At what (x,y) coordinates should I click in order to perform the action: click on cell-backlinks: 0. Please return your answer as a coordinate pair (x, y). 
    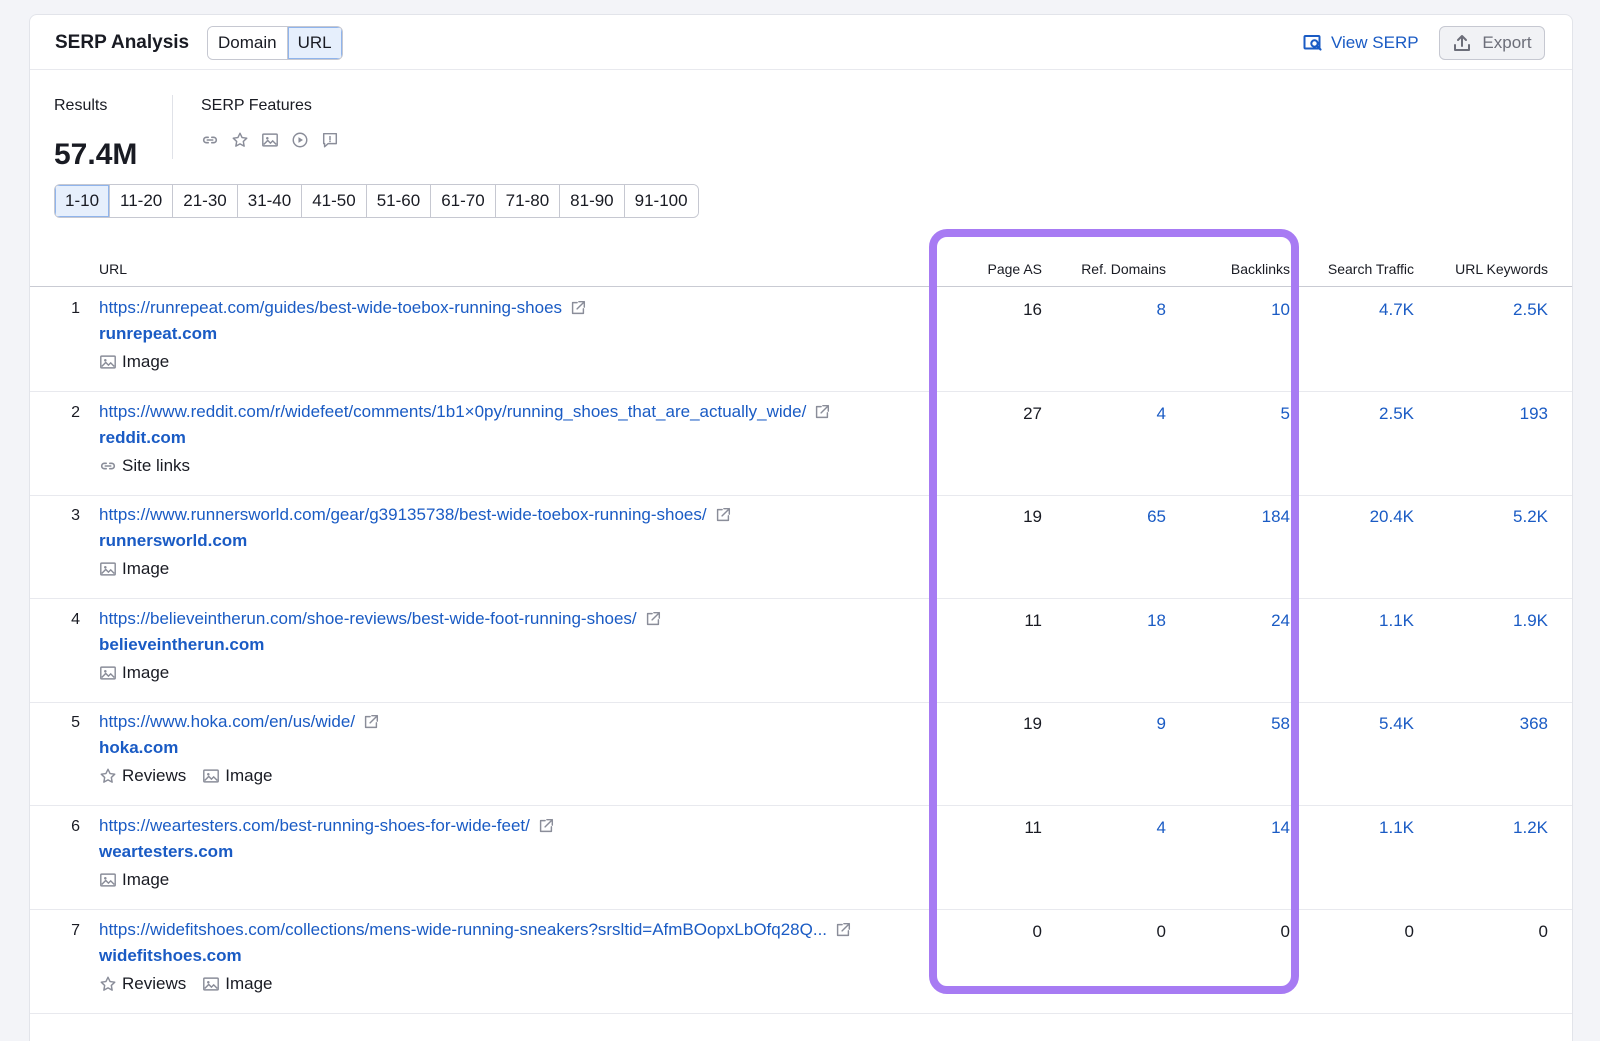
    Looking at the image, I should click on (1285, 931).